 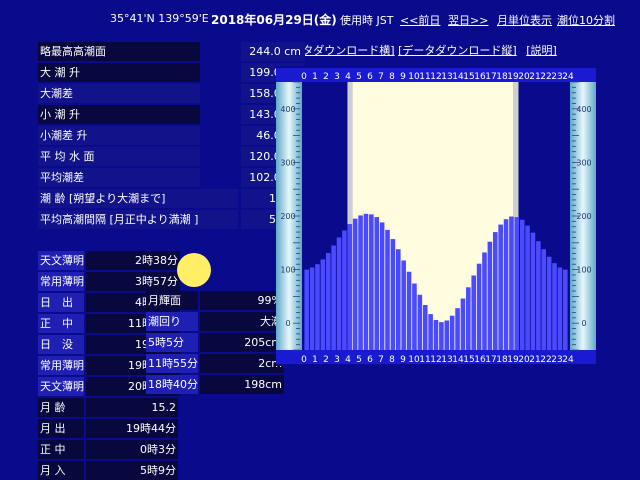 What do you see at coordinates (586, 20) in the screenshot?
I see `ten-minute-link: 潮位10分割` at bounding box center [586, 20].